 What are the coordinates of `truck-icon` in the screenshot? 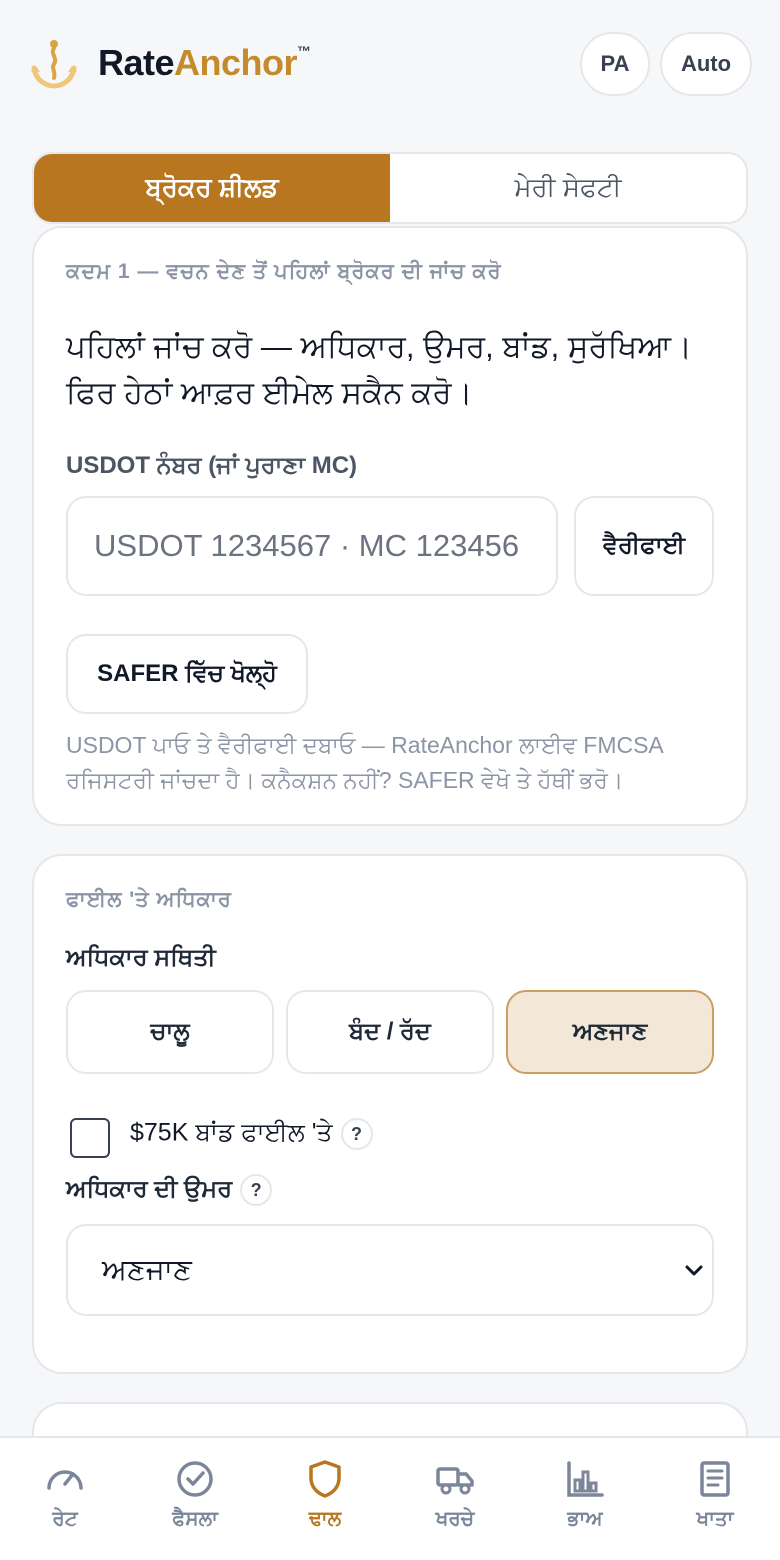 It's located at (455, 1481).